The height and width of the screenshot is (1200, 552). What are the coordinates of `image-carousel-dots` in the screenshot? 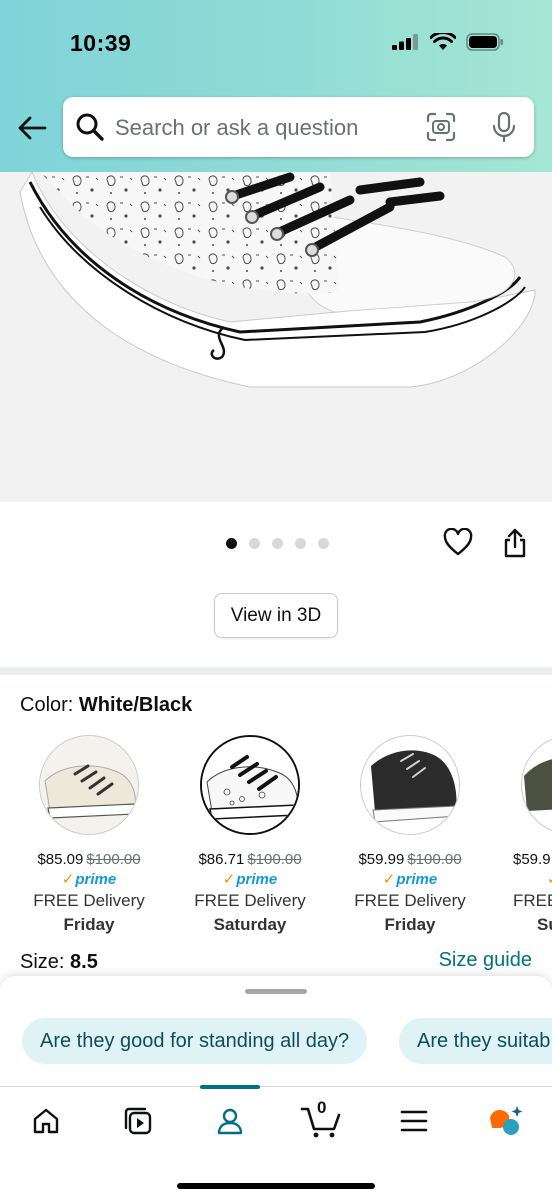 It's located at (277, 543).